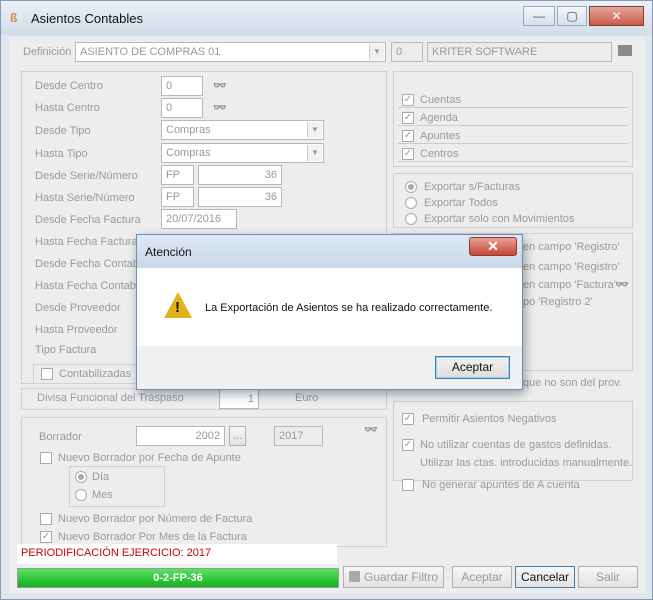 The image size is (653, 600). Describe the element at coordinates (199, 219) in the screenshot. I see `desde-fecha-factura-input: 20/07/2016` at that location.